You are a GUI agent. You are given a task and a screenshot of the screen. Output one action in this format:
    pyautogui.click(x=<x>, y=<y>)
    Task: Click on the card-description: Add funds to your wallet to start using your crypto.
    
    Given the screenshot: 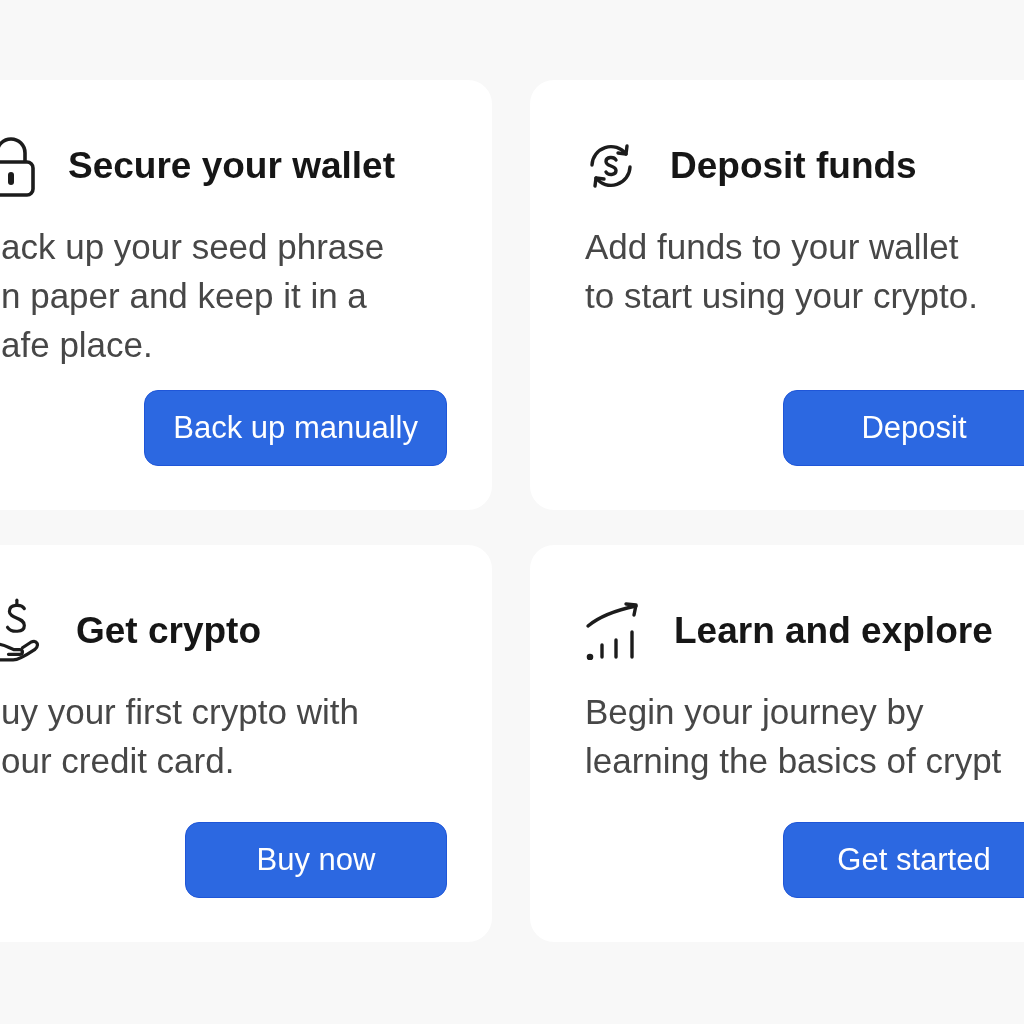 What is the action you would take?
    pyautogui.click(x=782, y=271)
    